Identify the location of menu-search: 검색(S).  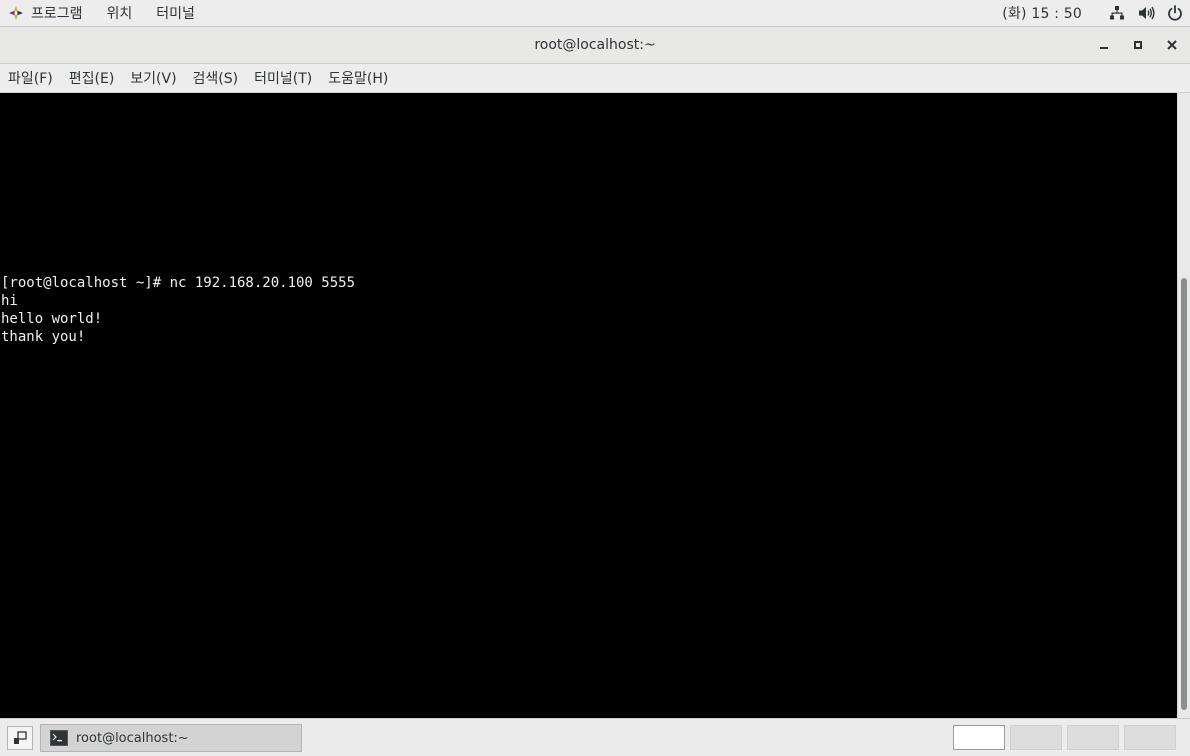
(216, 78).